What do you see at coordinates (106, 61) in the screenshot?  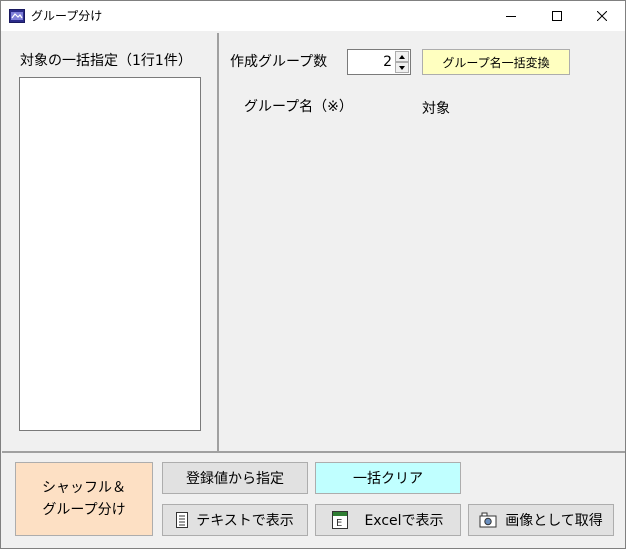 I see `bulk-target-label: 対象の一括指定（1行1件）` at bounding box center [106, 61].